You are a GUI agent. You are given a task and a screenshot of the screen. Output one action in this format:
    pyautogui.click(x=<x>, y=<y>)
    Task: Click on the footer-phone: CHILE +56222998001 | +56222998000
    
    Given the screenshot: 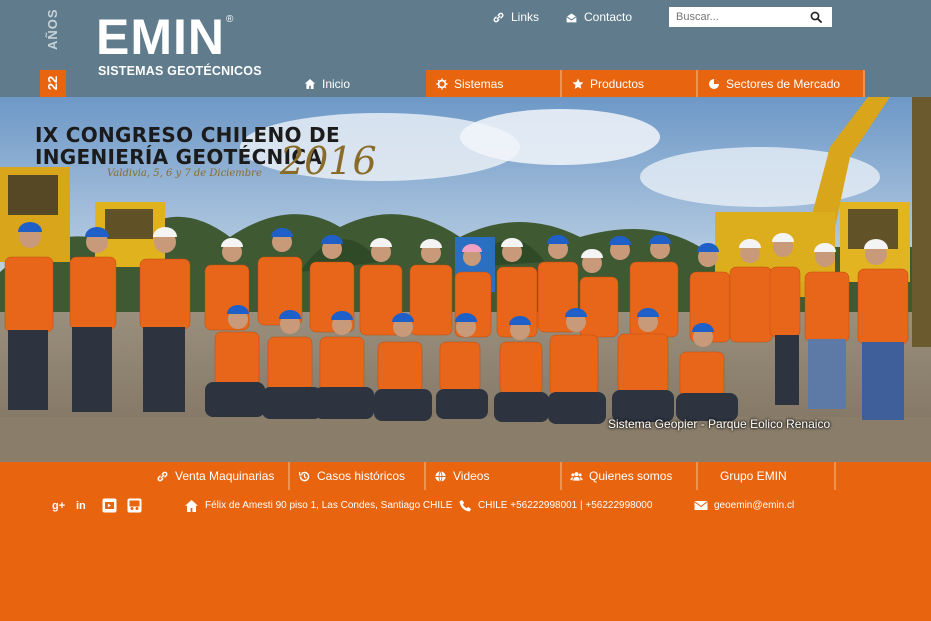 What is the action you would take?
    pyautogui.click(x=555, y=505)
    